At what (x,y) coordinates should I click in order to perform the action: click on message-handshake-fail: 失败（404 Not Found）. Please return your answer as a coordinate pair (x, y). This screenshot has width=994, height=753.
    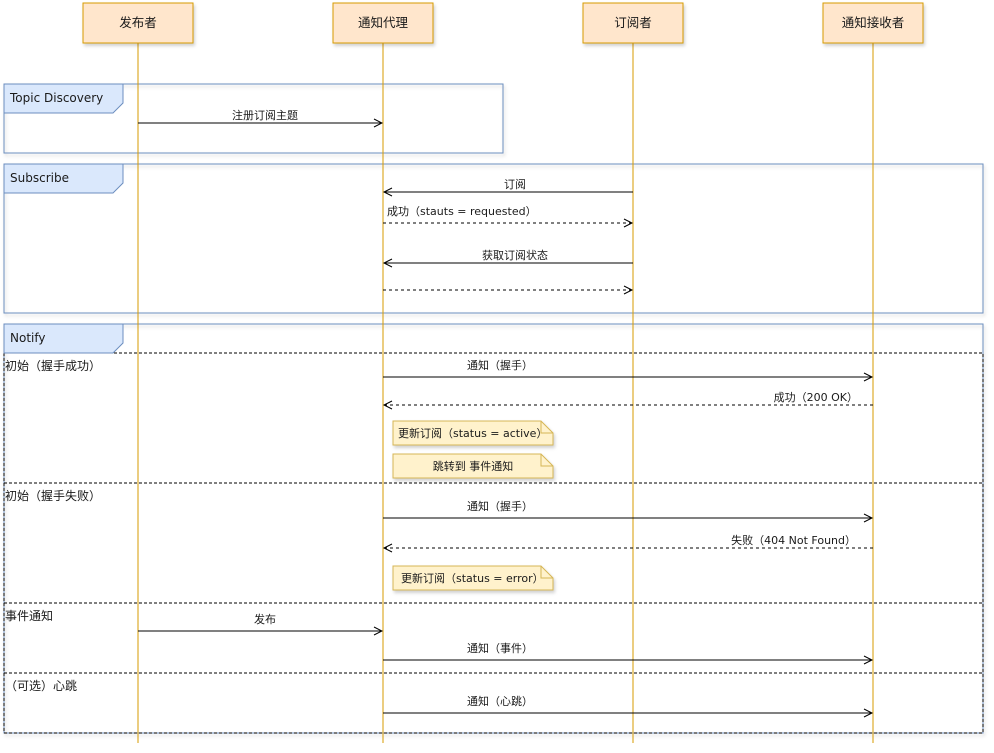
    Looking at the image, I should click on (627, 543).